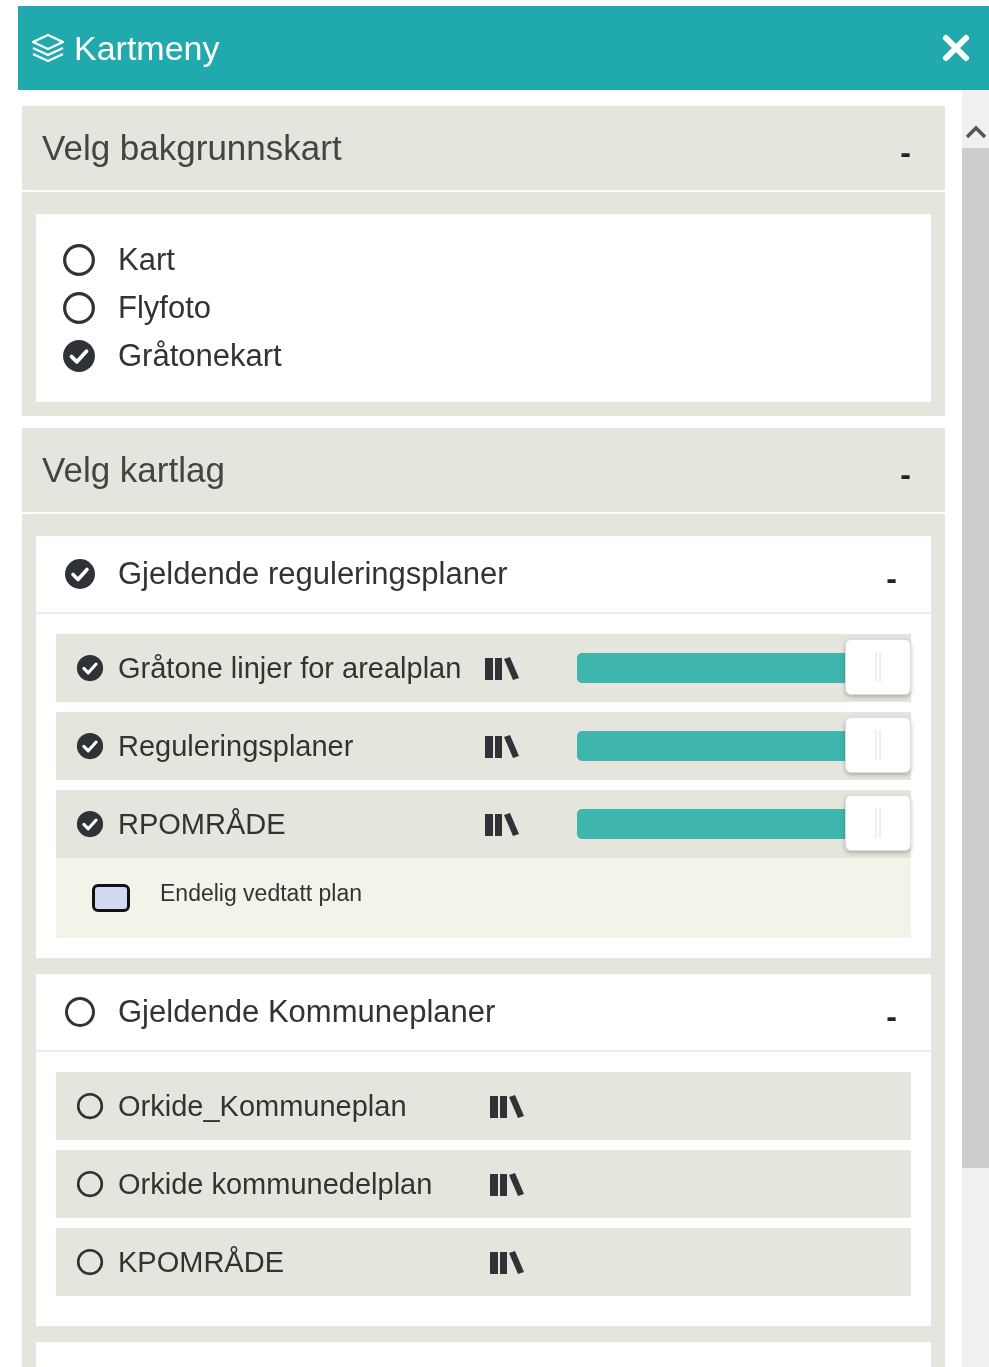  I want to click on layer-row: Orkide kommunedelplan, so click(483, 1184).